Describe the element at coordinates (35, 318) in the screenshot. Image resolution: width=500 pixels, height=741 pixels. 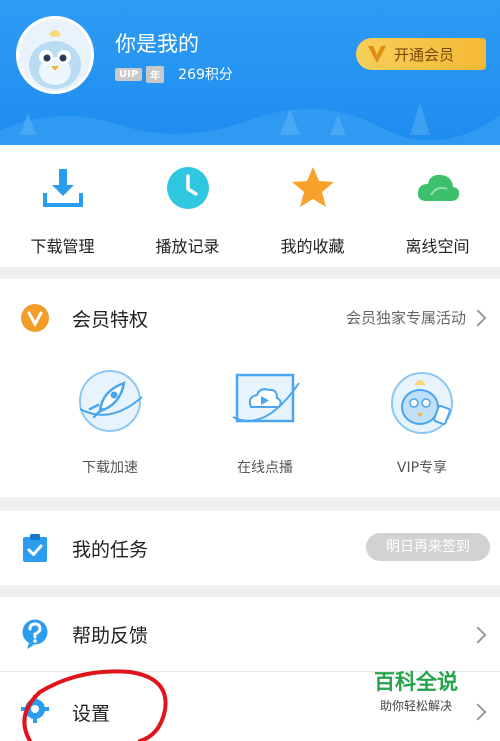
I see `vip-circle-icon` at that location.